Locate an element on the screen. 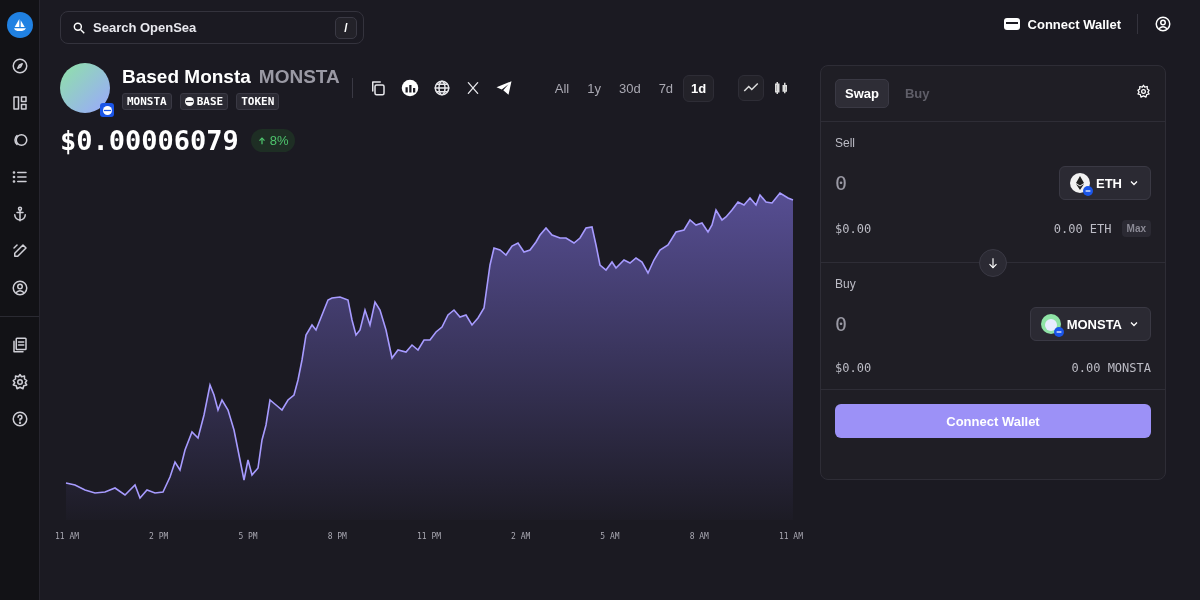  base-logo-icon is located at coordinates (189, 101).